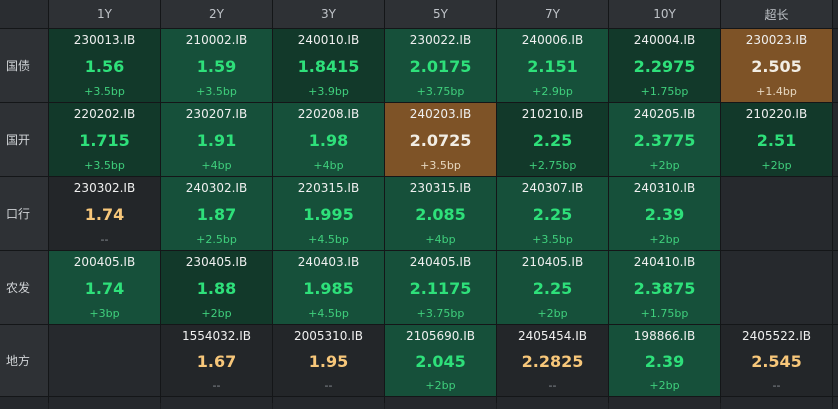 The image size is (838, 409). I want to click on bond-cell: 240010.IB 1.8415 +3.9bp, so click(328, 65).